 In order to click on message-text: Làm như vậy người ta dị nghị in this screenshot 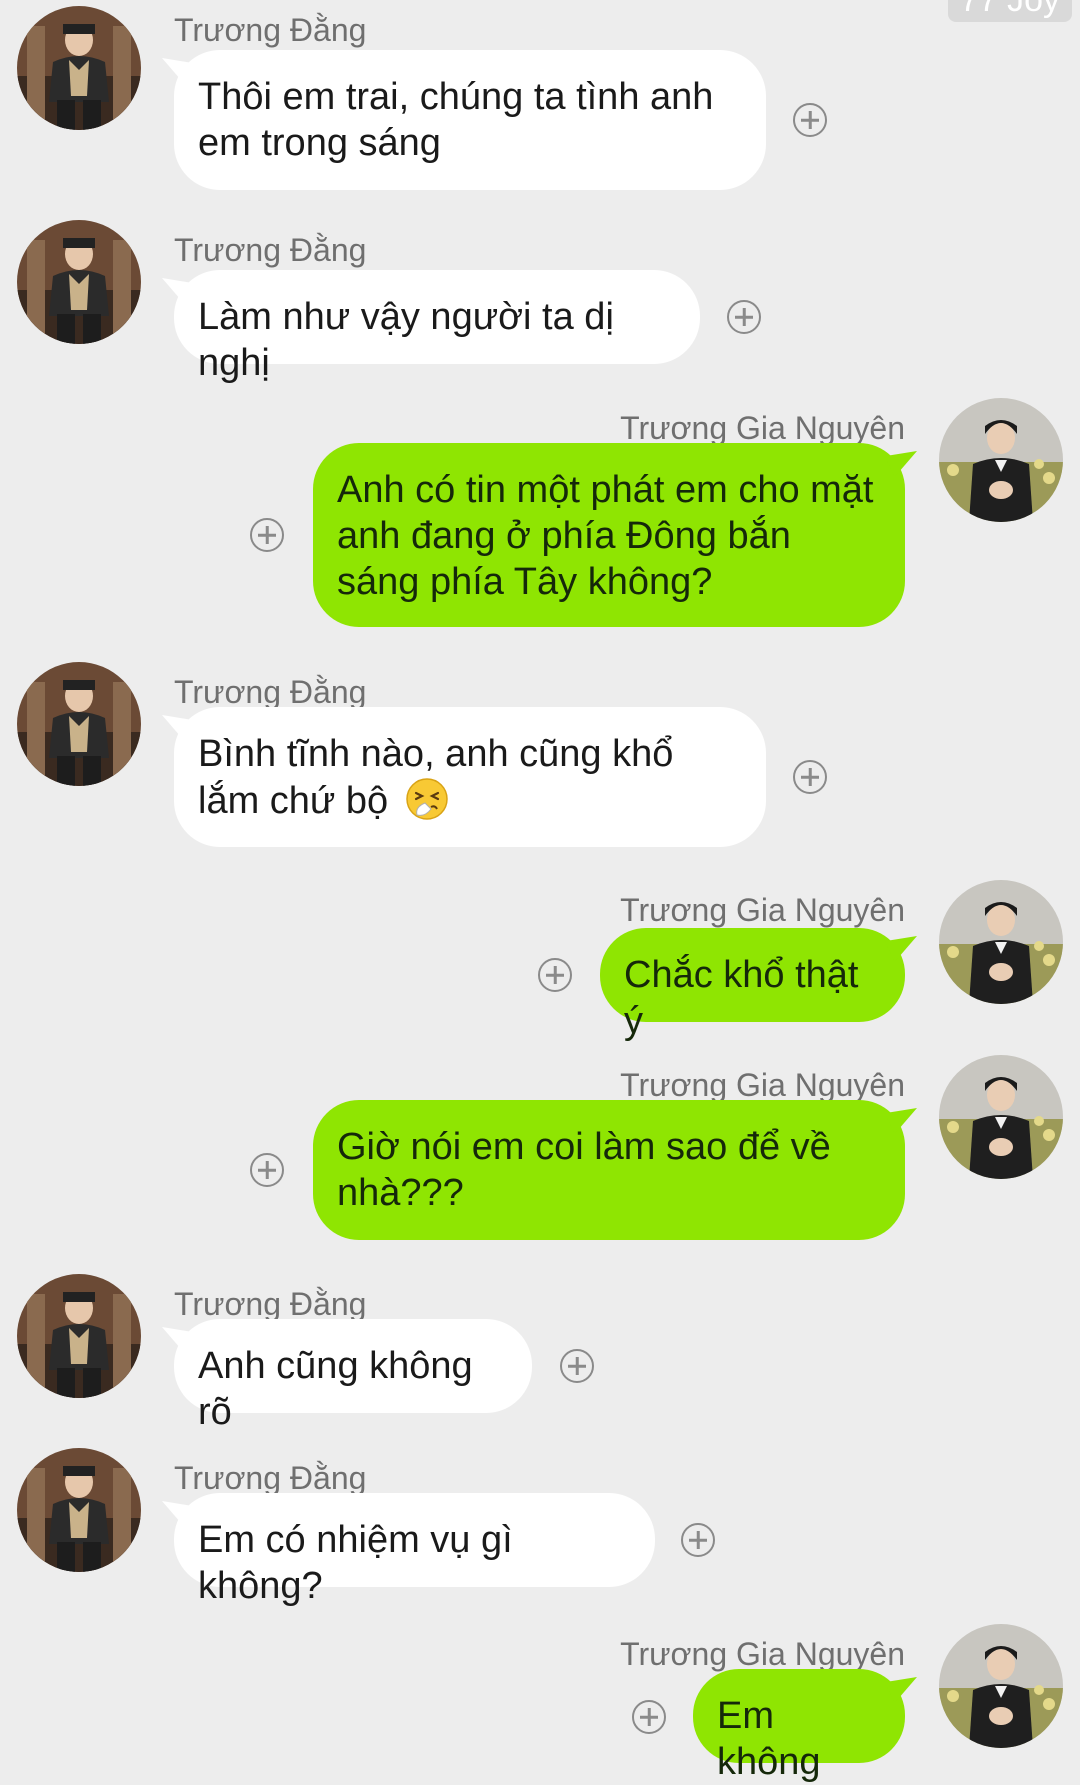, I will do `click(406, 340)`.